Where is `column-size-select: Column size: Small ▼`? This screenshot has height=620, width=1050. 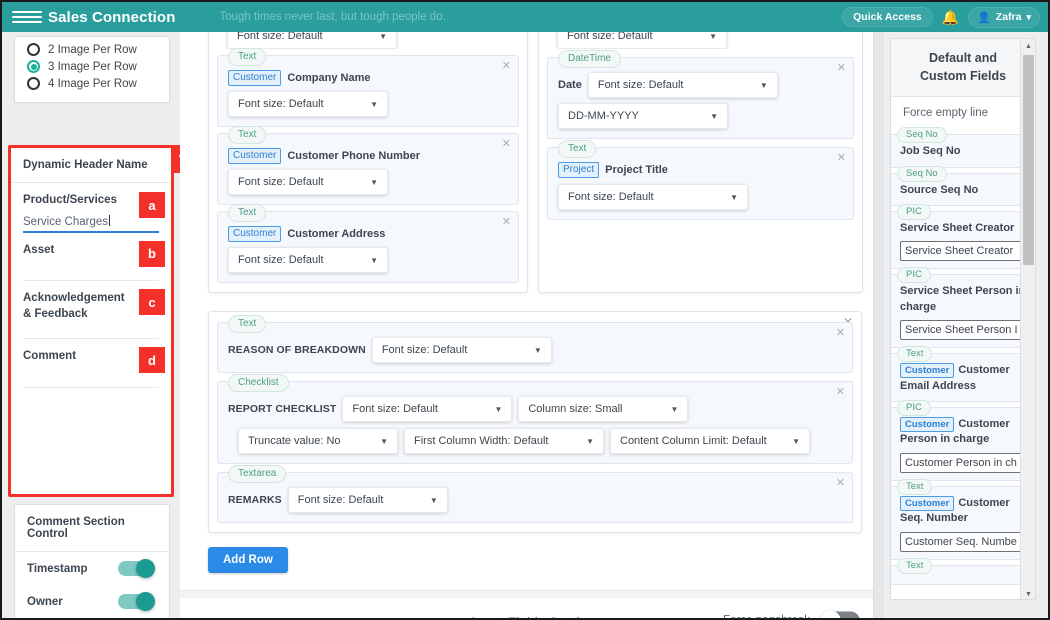
column-size-select: Column size: Small ▼ is located at coordinates (603, 409).